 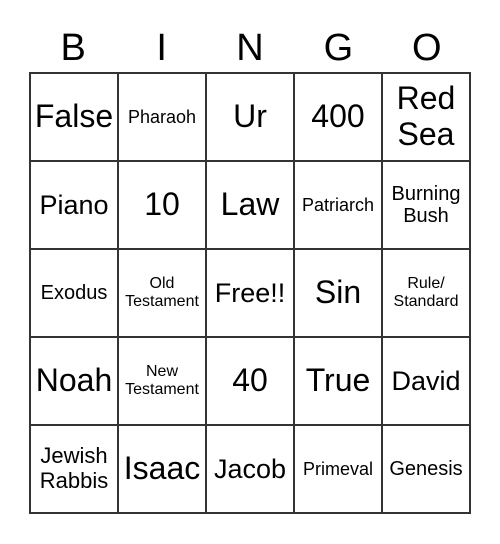 What do you see at coordinates (250, 381) in the screenshot?
I see `bingo-cell: 40` at bounding box center [250, 381].